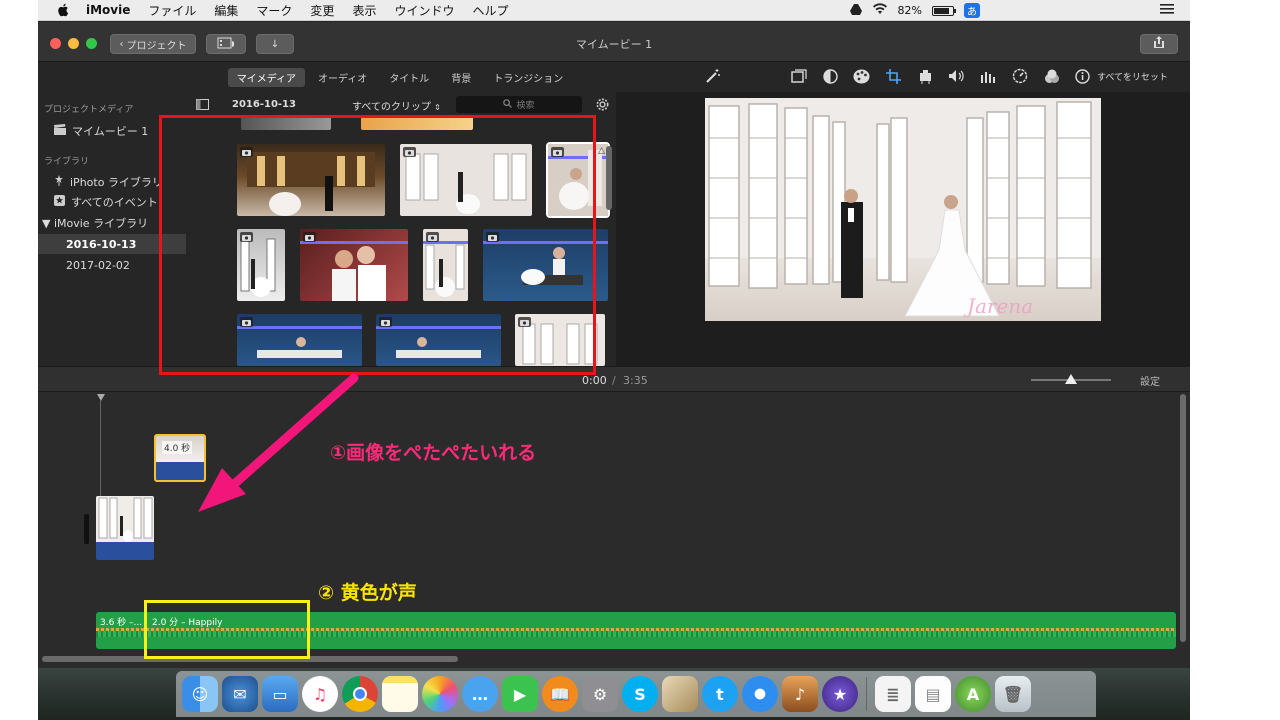  Describe the element at coordinates (377, 245) in the screenshot. I see `browser-highlight-box` at that location.